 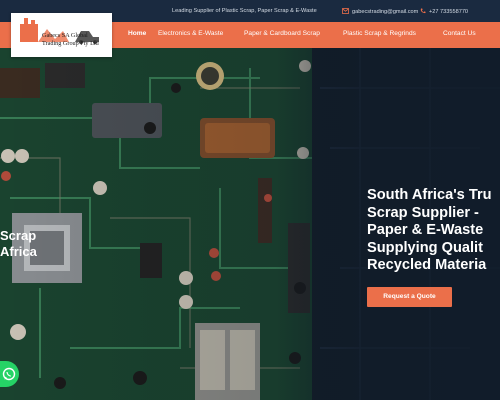 What do you see at coordinates (137, 33) in the screenshot?
I see `nav-home: Home` at bounding box center [137, 33].